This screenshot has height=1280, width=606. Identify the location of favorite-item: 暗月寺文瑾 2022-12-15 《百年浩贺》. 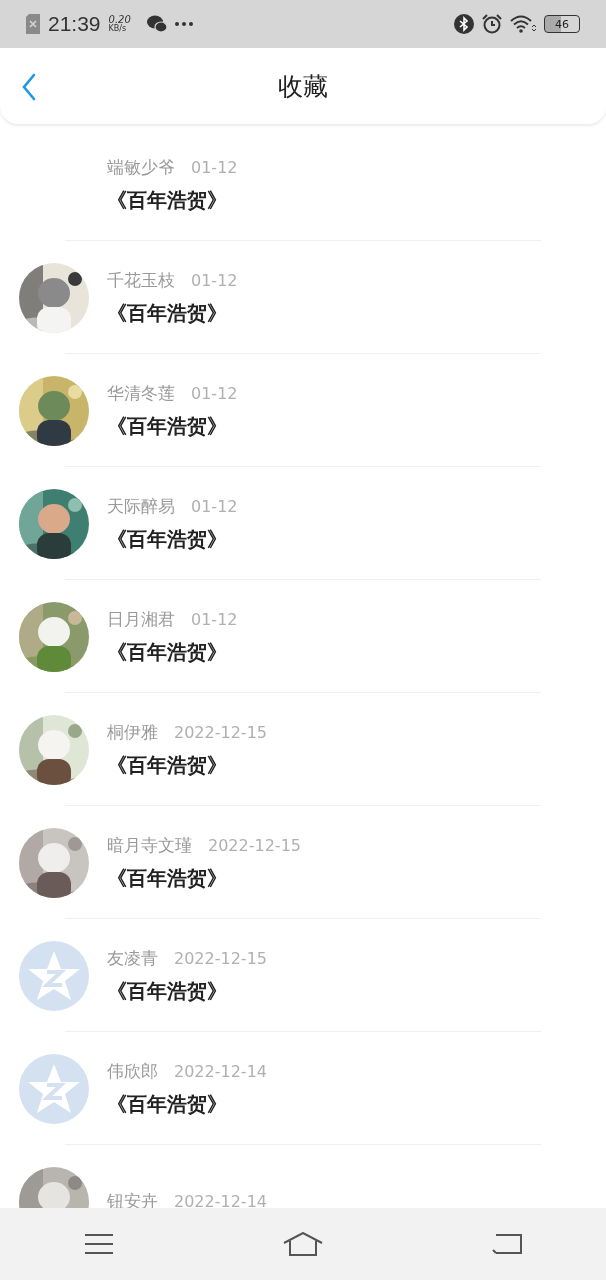
(303, 862).